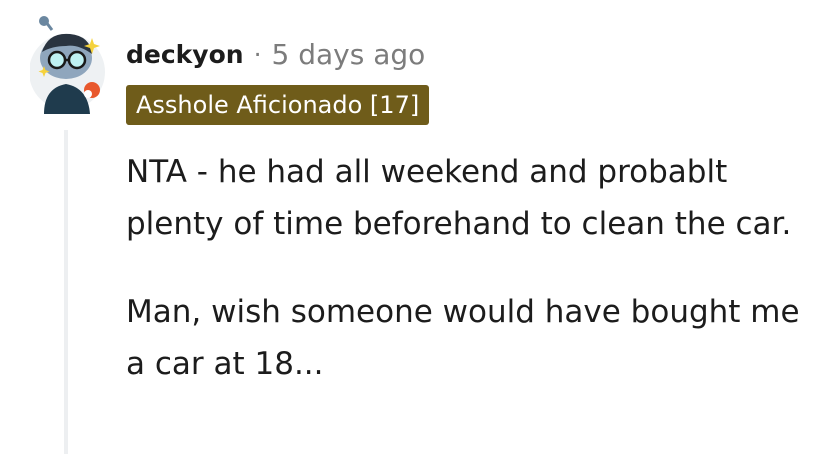 The width and height of the screenshot is (825, 454). Describe the element at coordinates (66, 292) in the screenshot. I see `thread-line` at that location.